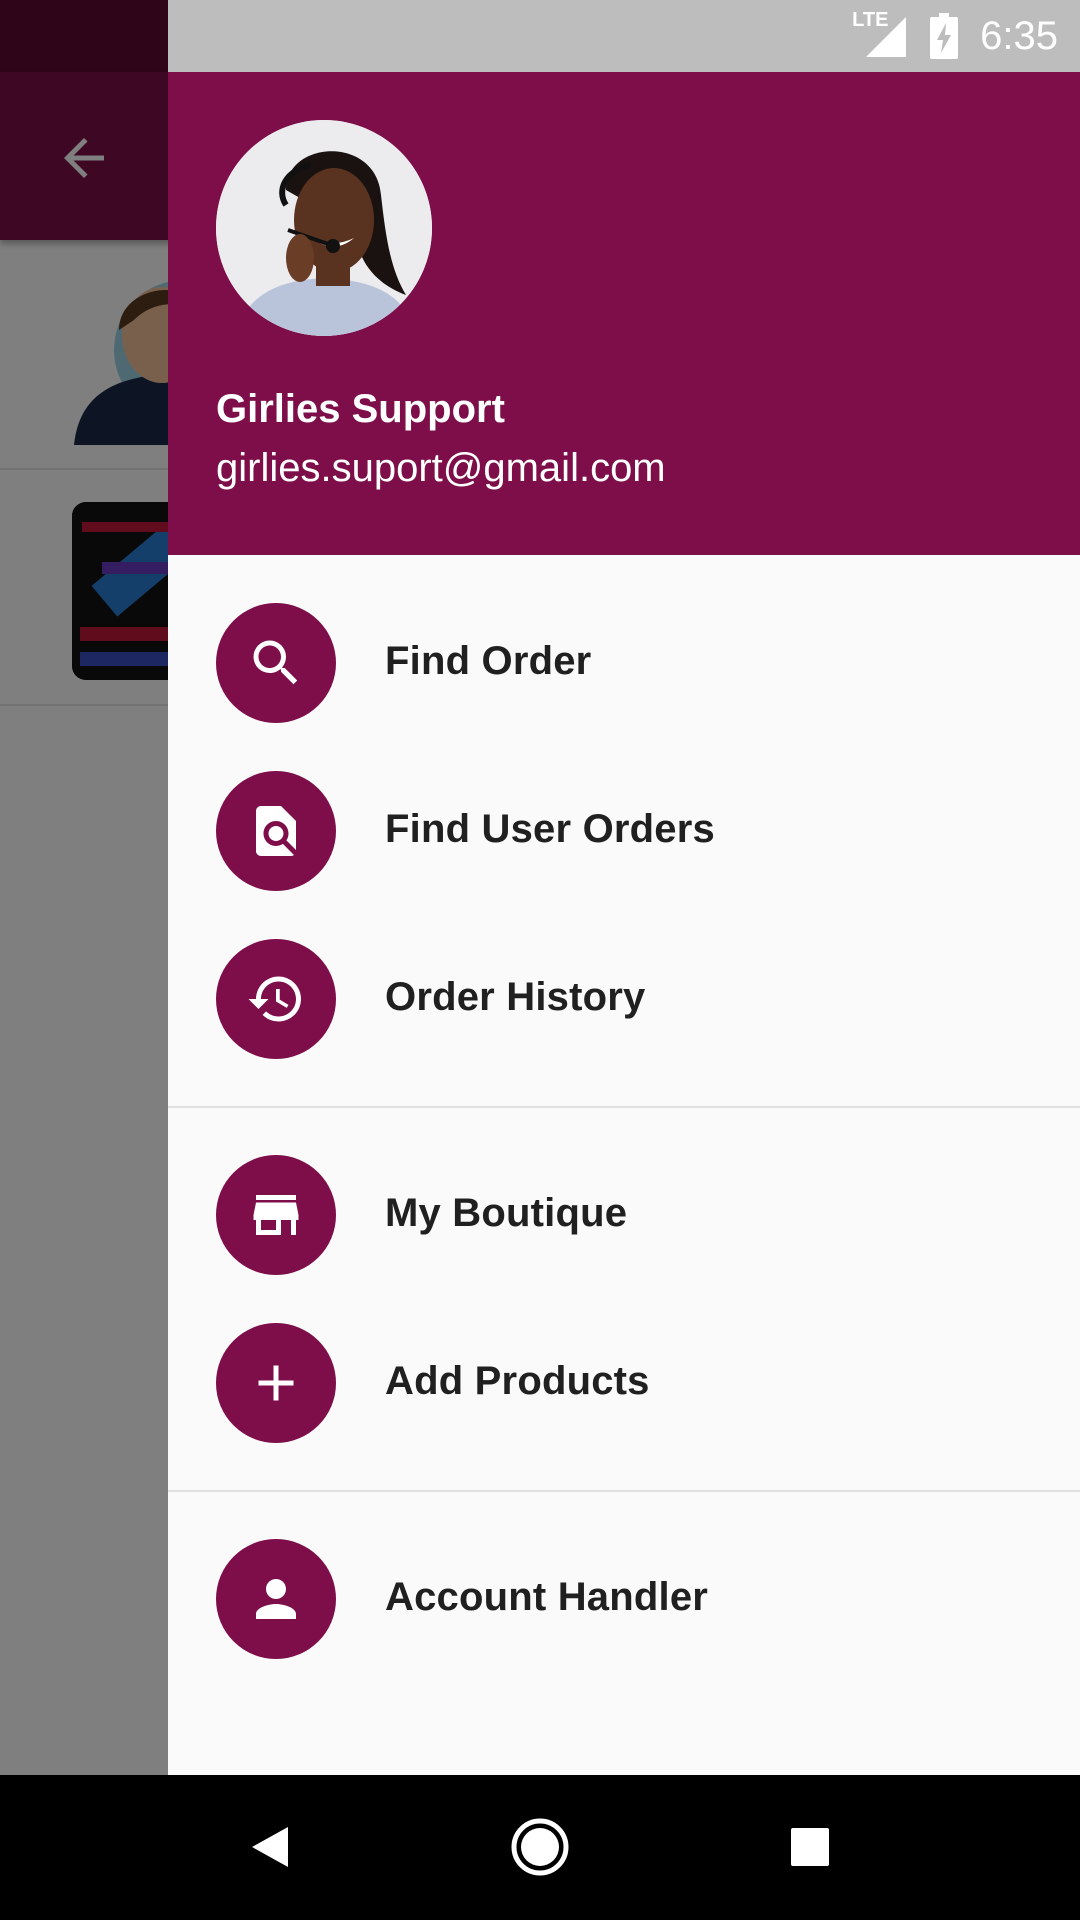 This screenshot has height=1920, width=1080. What do you see at coordinates (880, 34) in the screenshot?
I see `lte-signal-icon: LTE` at bounding box center [880, 34].